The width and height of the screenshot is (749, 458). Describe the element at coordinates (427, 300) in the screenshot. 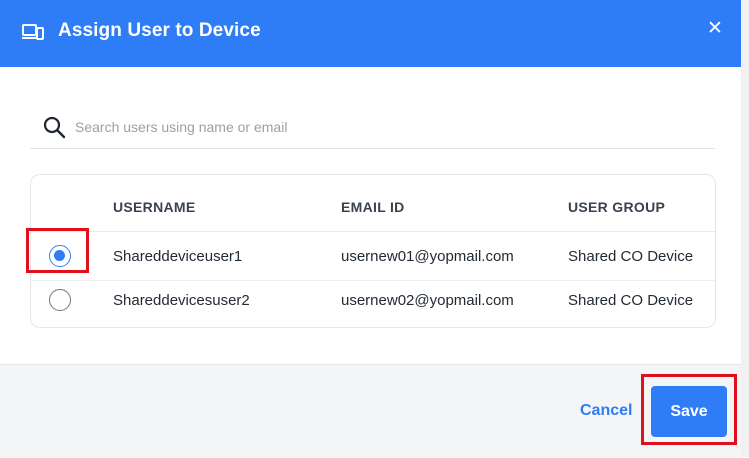

I see `email-cell: usernew02@yopmail.com` at that location.